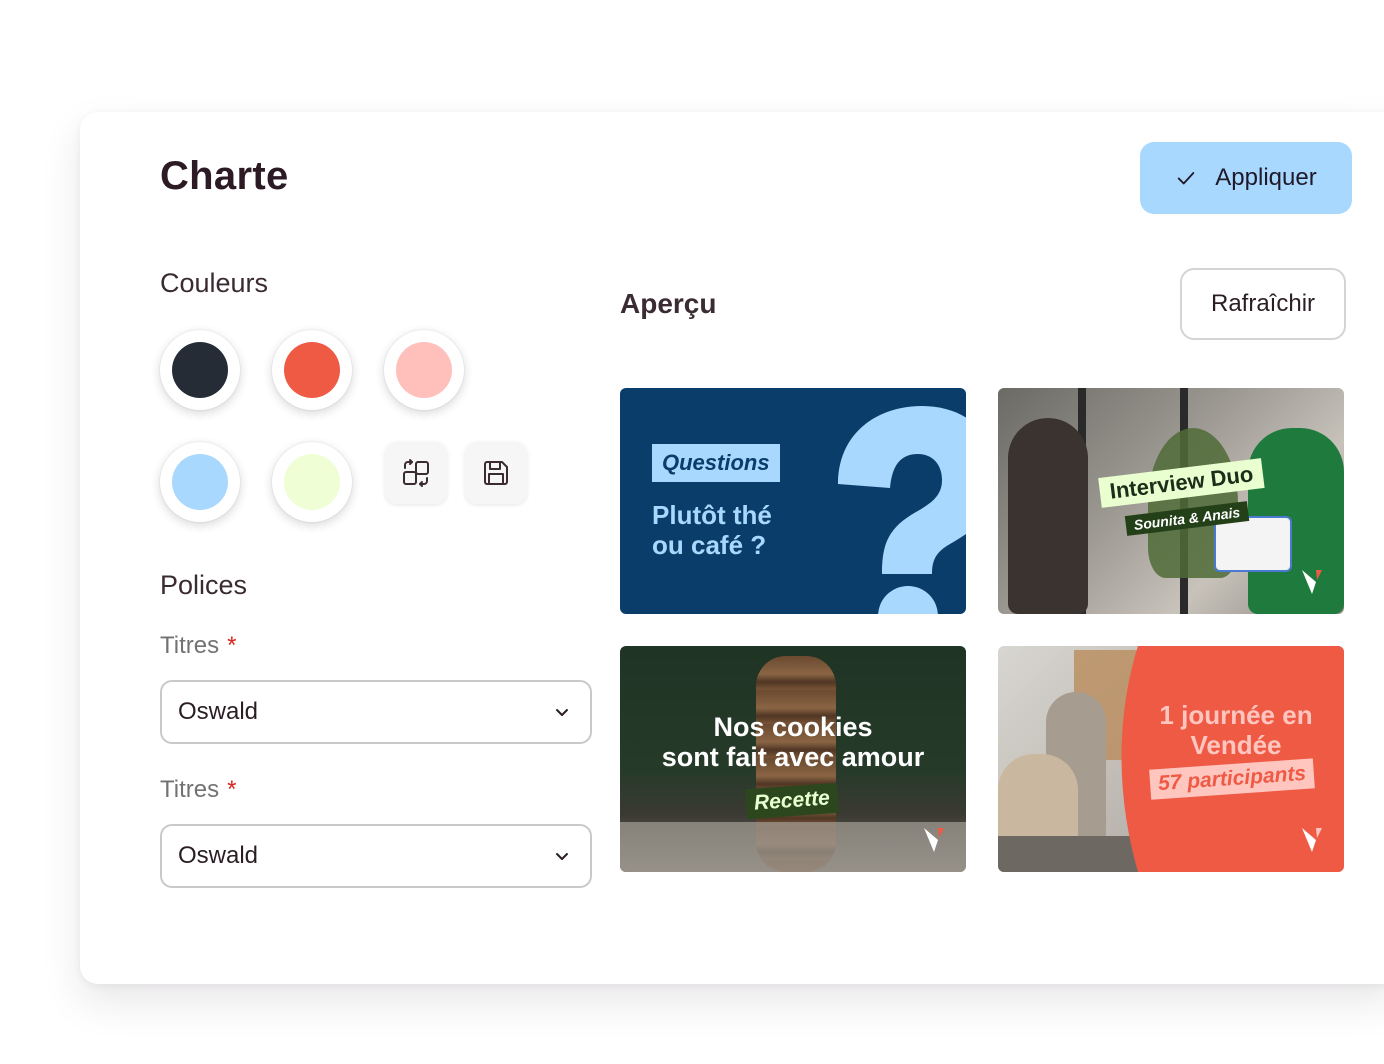  I want to click on tile-tag: Recette, so click(792, 801).